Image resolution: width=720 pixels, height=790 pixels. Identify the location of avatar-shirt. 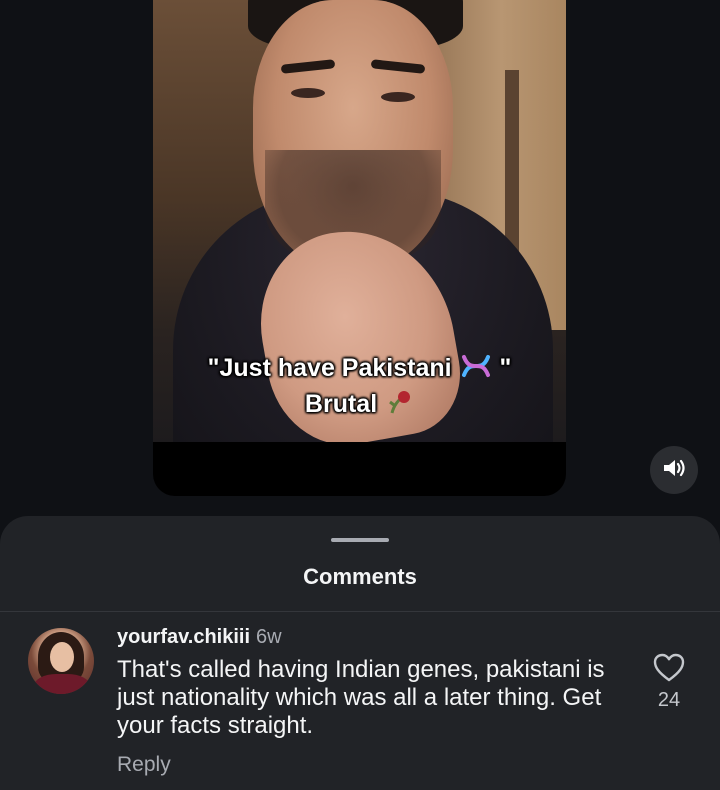
(62, 684).